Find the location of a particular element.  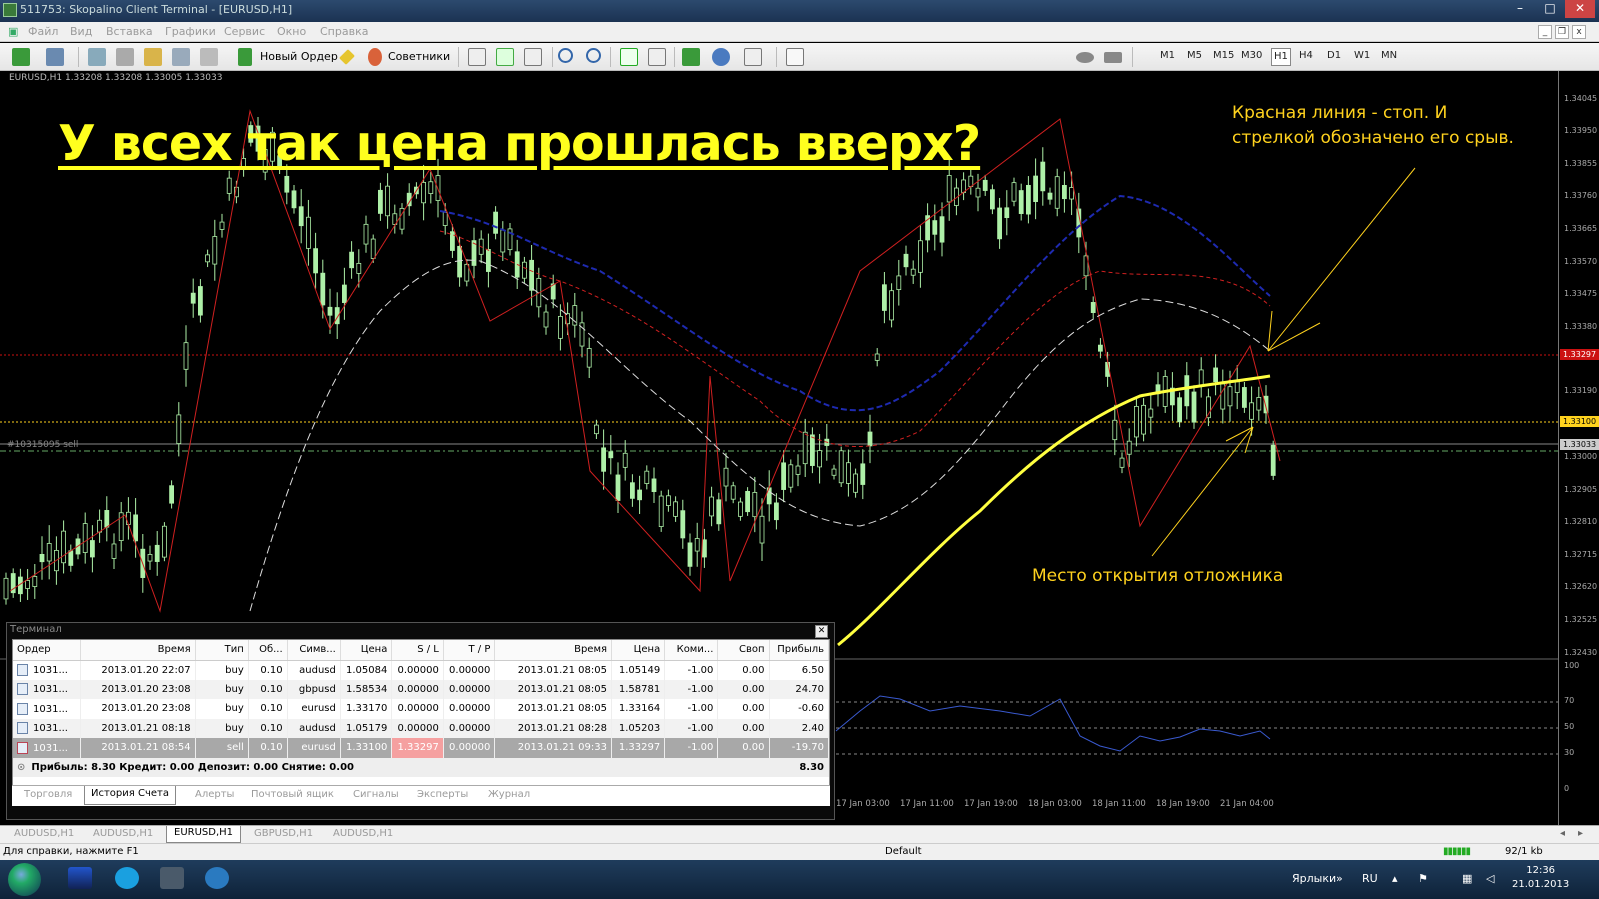

flag-icon: ⚑ is located at coordinates (1423, 878).